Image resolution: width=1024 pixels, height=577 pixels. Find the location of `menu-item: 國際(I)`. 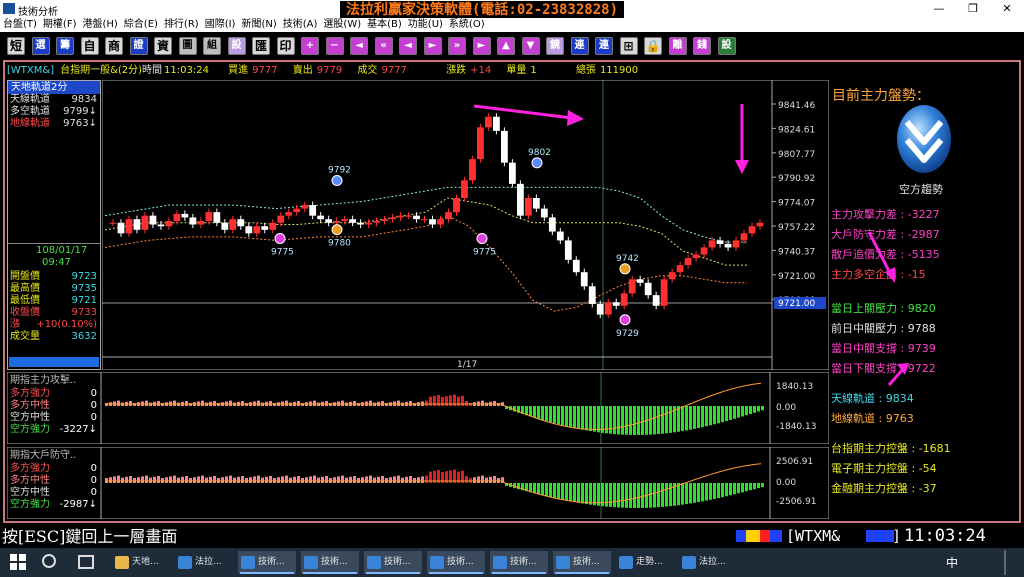

menu-item: 國際(I) is located at coordinates (220, 24).